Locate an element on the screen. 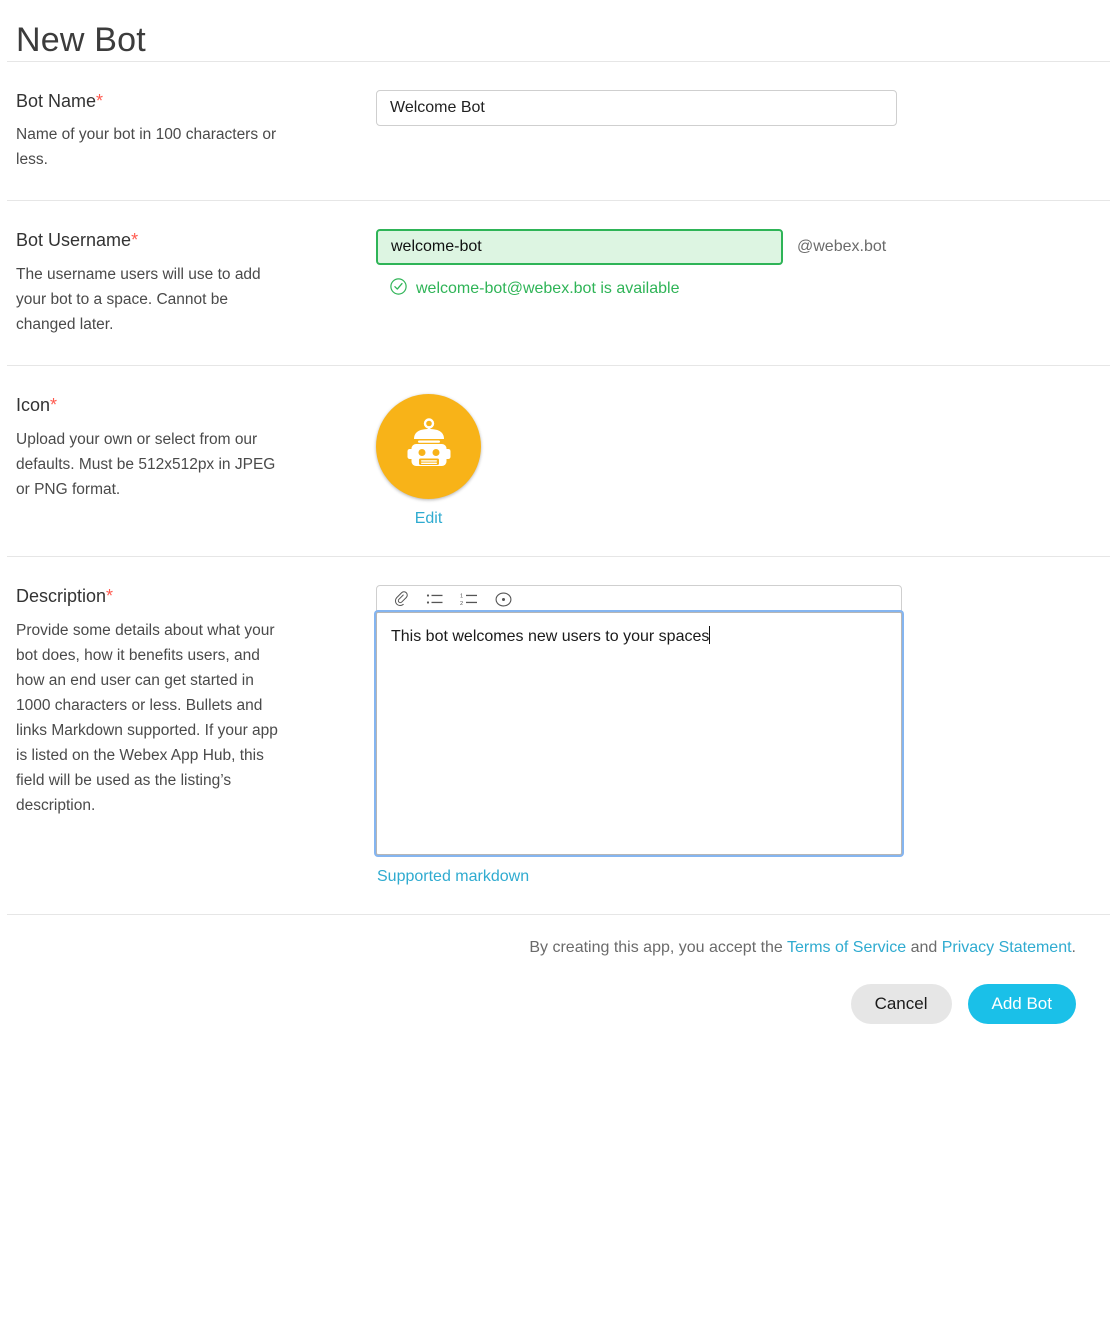 This screenshot has height=1336, width=1118. add-bot-button: Add Bot is located at coordinates (1021, 1003).